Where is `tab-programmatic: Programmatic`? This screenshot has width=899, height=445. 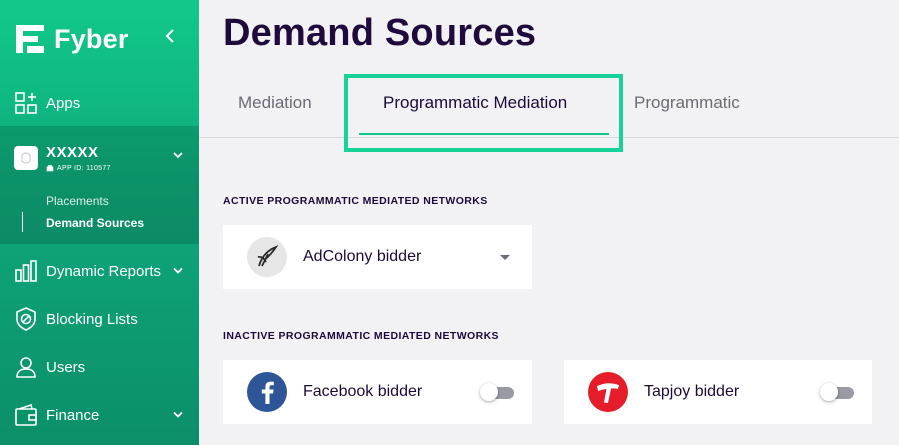
tab-programmatic: Programmatic is located at coordinates (687, 103).